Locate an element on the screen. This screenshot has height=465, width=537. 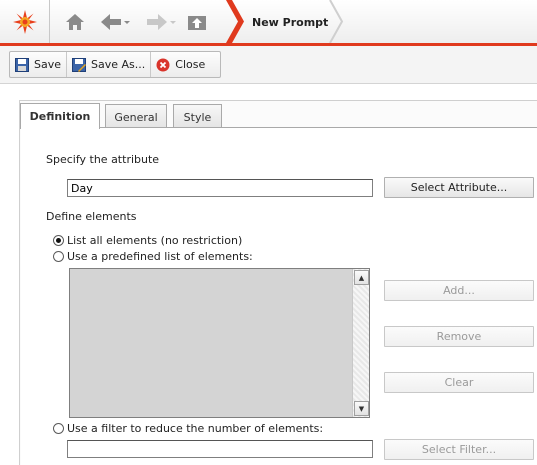
up-icon is located at coordinates (197, 22).